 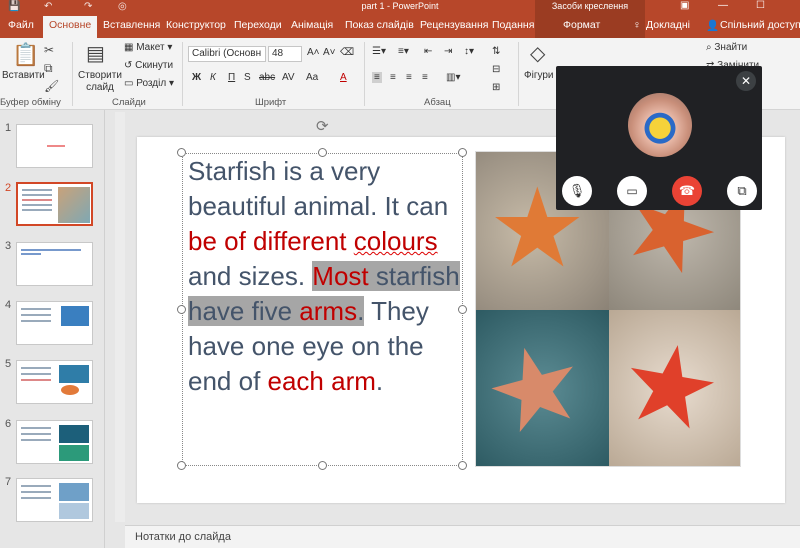 I want to click on paste-icon: 📋, so click(x=25, y=55).